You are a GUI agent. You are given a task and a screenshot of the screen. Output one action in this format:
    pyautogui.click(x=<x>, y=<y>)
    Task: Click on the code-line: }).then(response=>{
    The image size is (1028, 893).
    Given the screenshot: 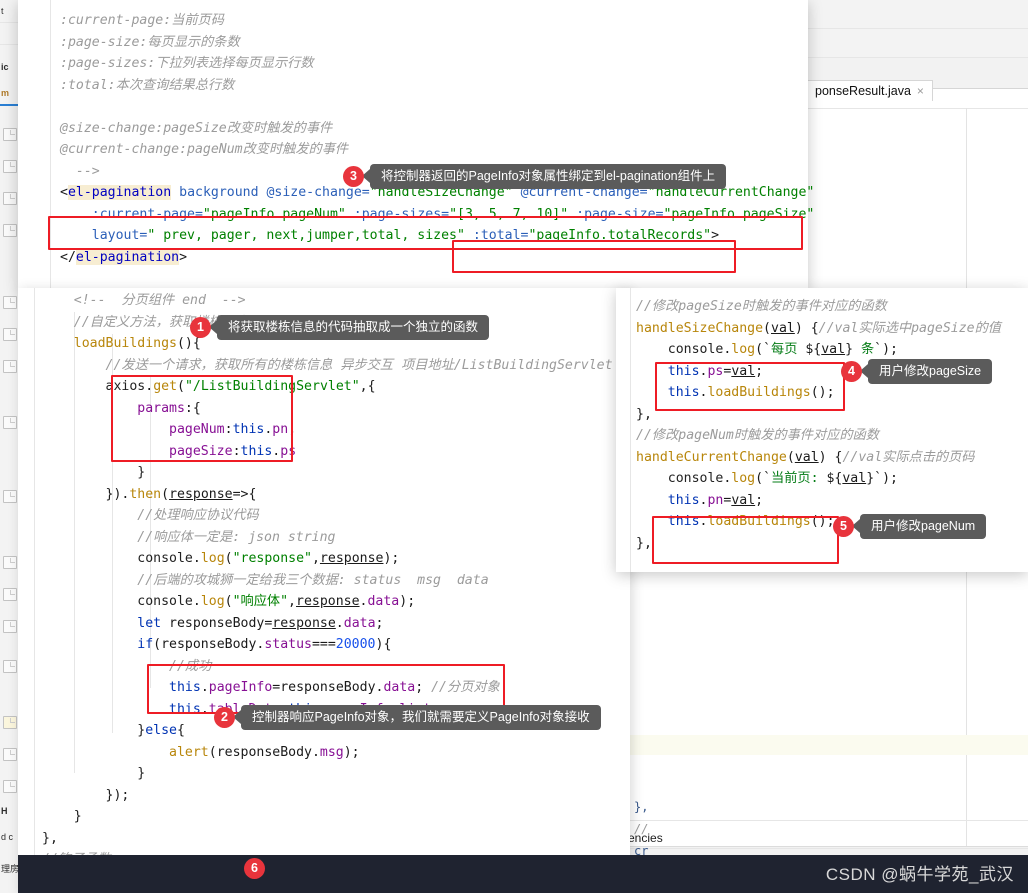 What is the action you would take?
    pyautogui.click(x=327, y=495)
    